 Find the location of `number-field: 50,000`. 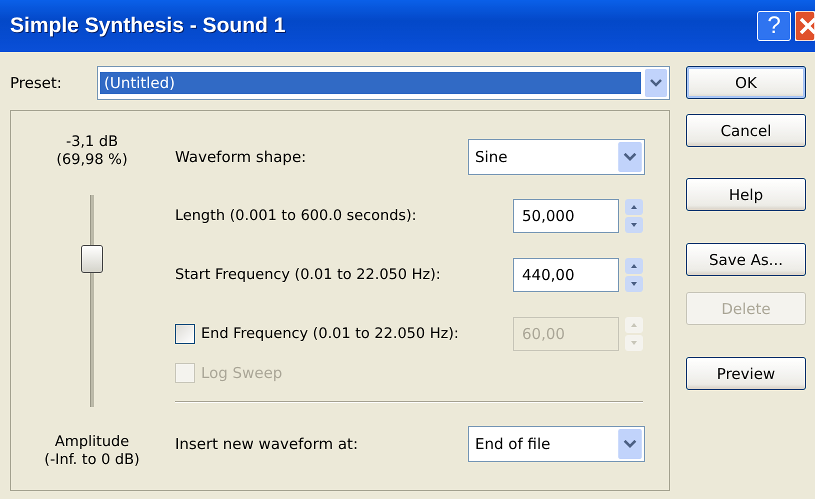

number-field: 50,000 is located at coordinates (566, 216).